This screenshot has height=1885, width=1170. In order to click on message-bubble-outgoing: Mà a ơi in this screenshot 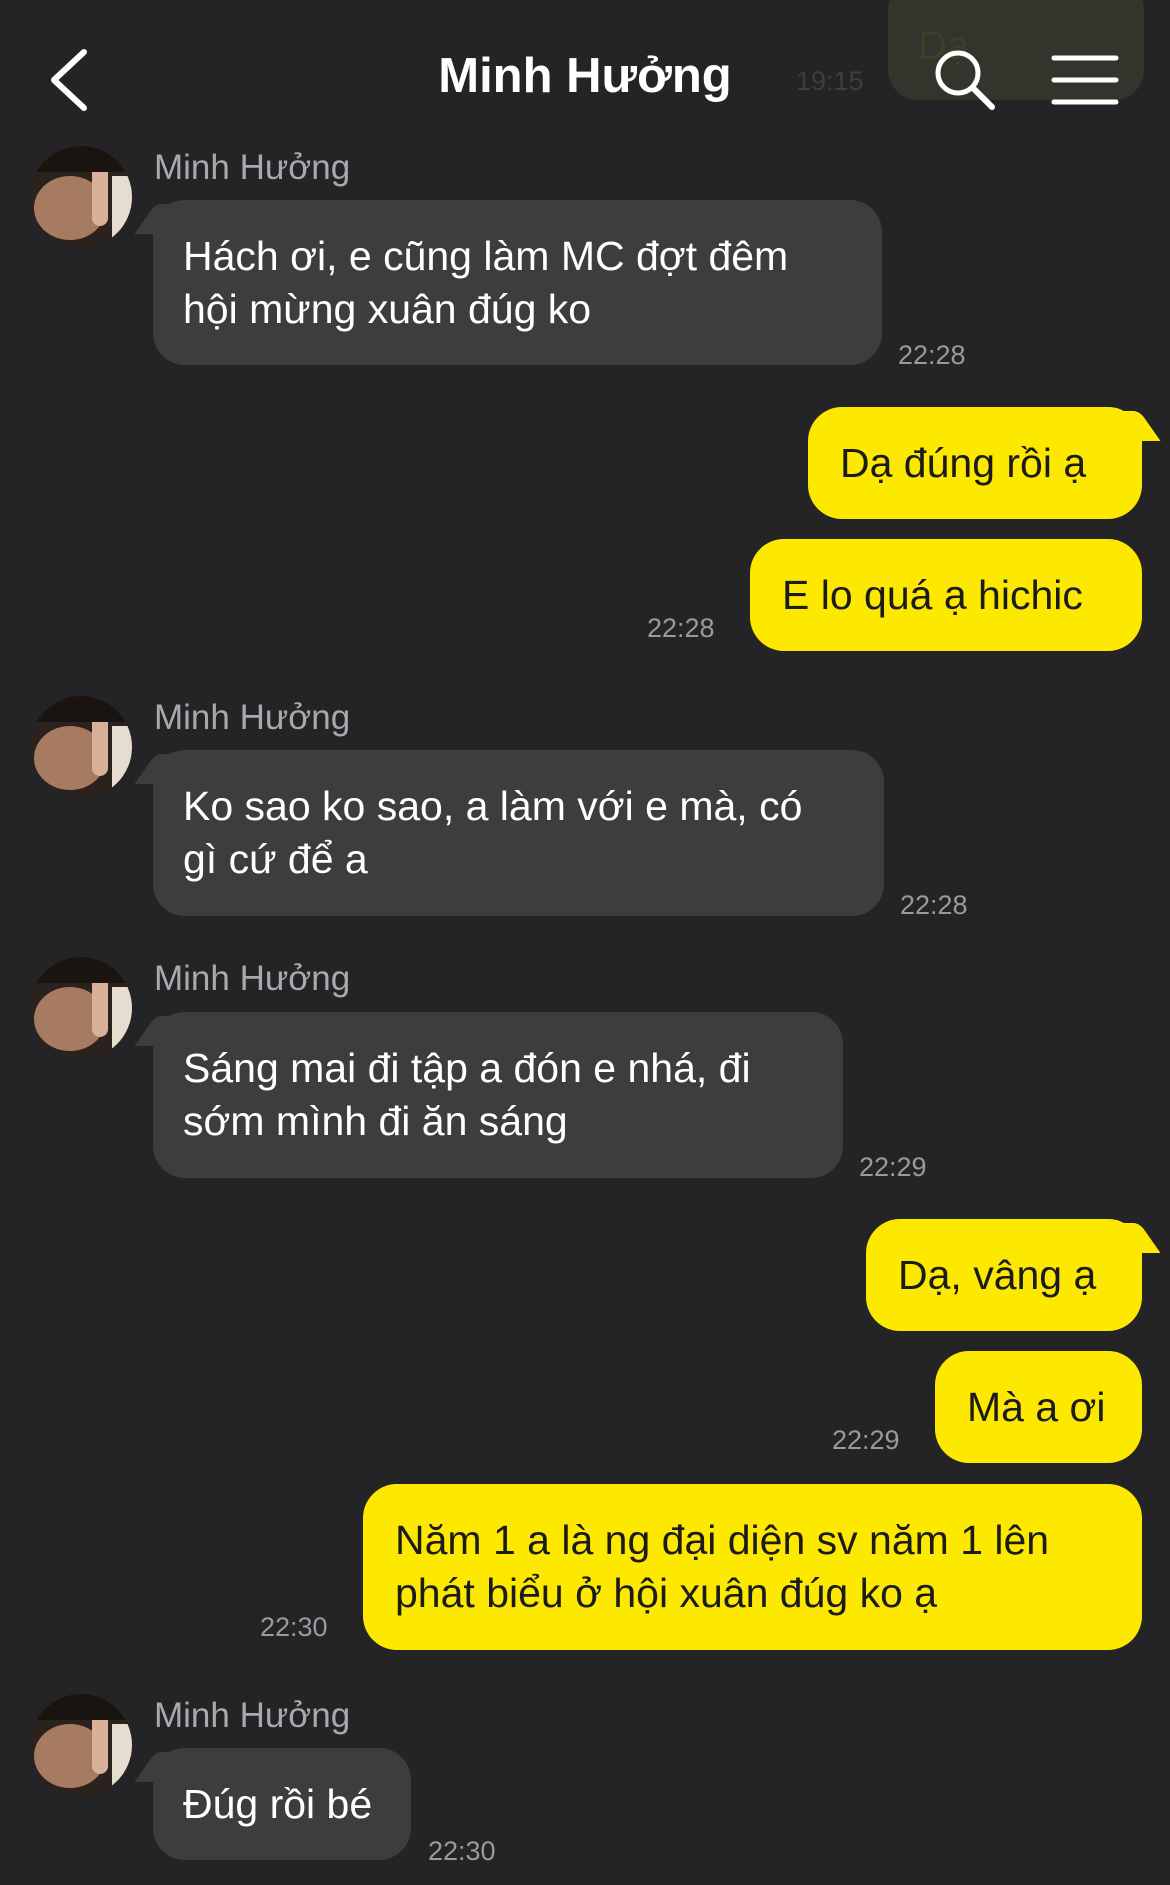, I will do `click(1038, 1407)`.